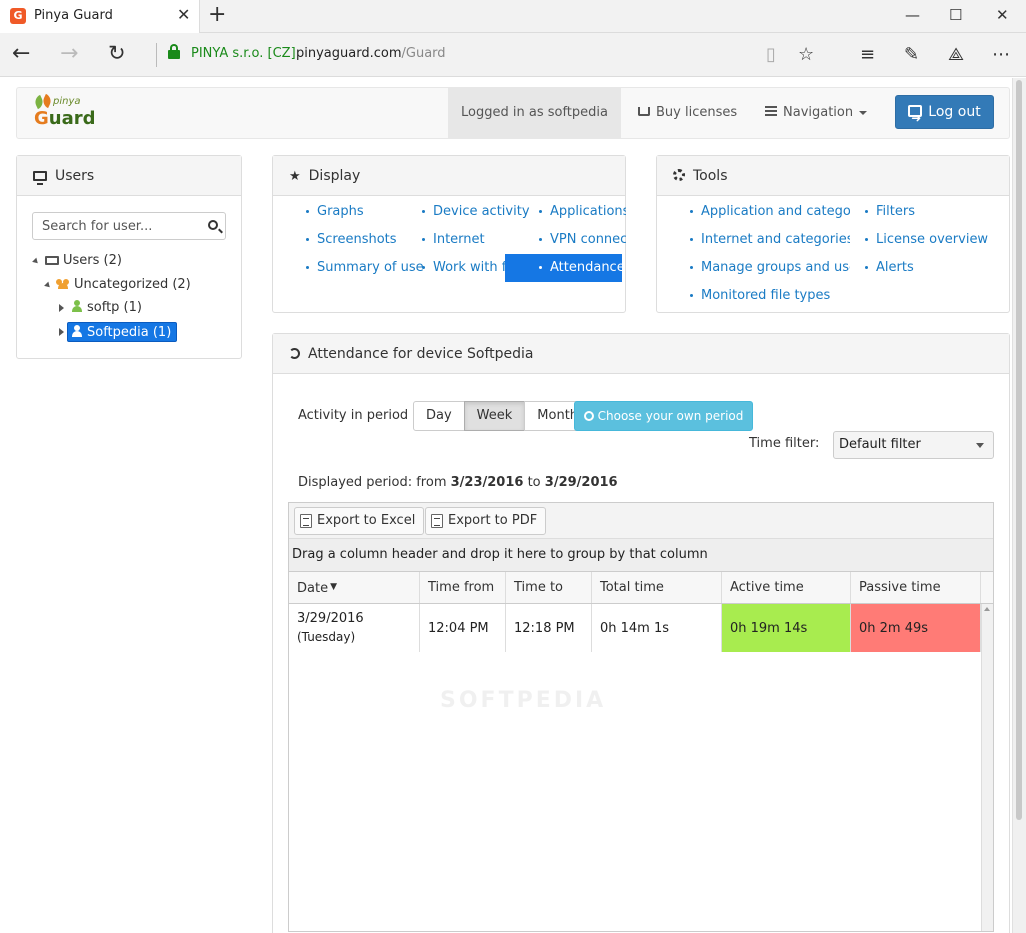 Image resolution: width=1026 pixels, height=933 pixels. I want to click on window-close-icon: ✕, so click(1002, 15).